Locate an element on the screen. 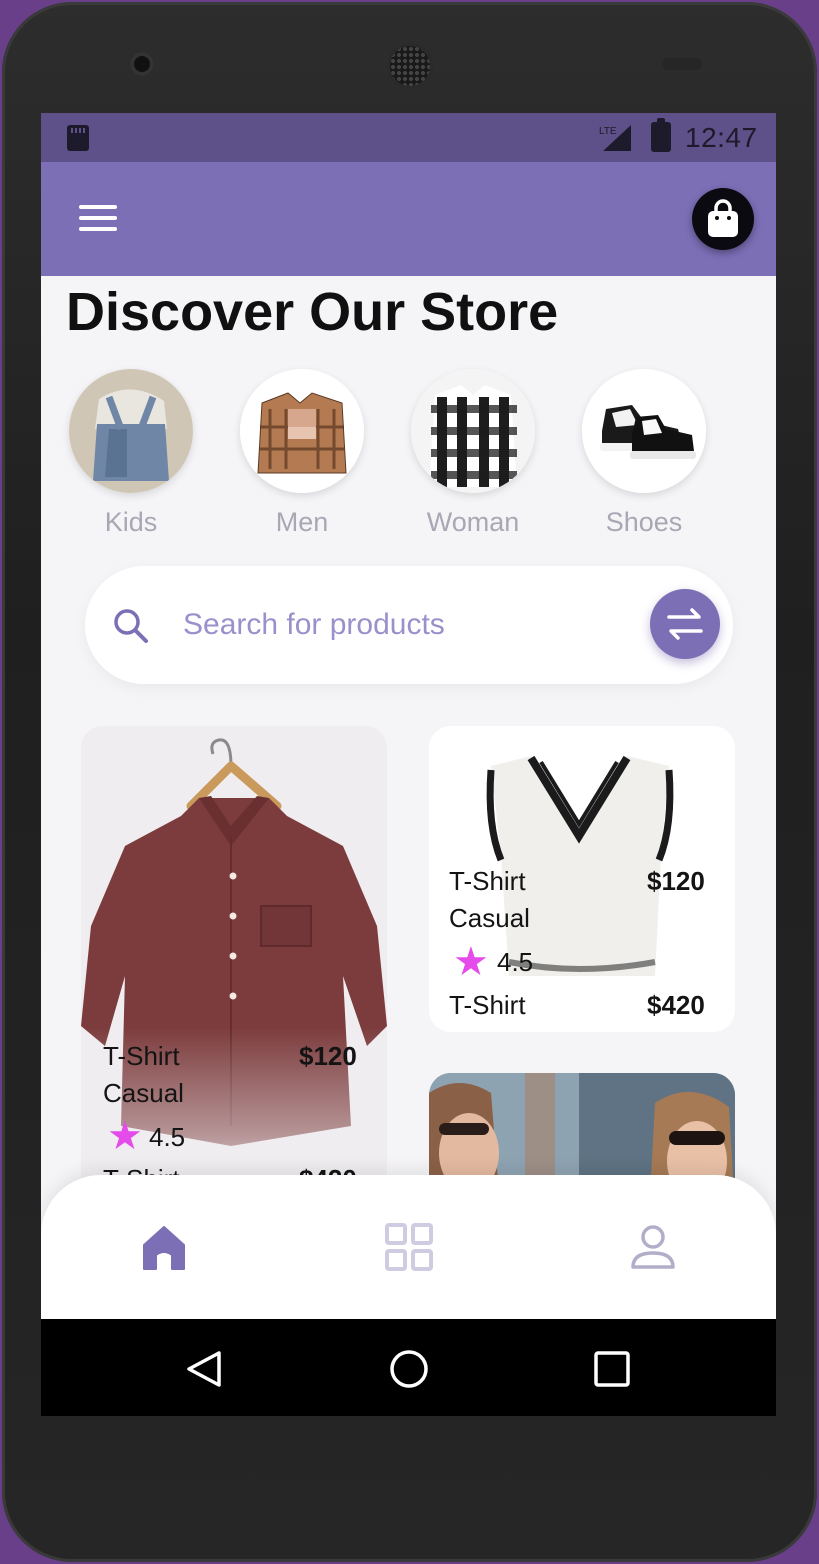  kids-clothing-image is located at coordinates (131, 431).